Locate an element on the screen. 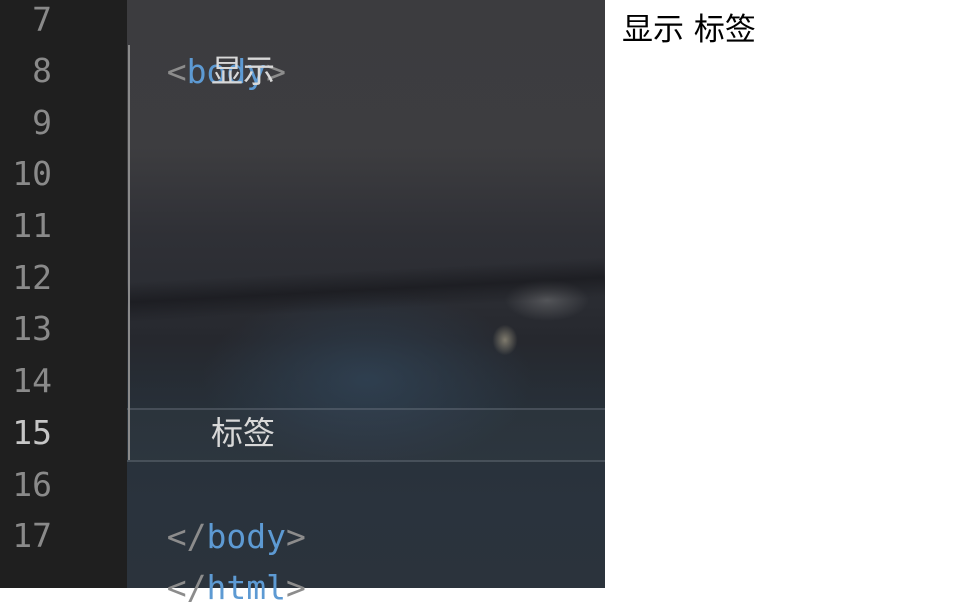 This screenshot has height=614, width=970. line-number: 13 is located at coordinates (32, 328).